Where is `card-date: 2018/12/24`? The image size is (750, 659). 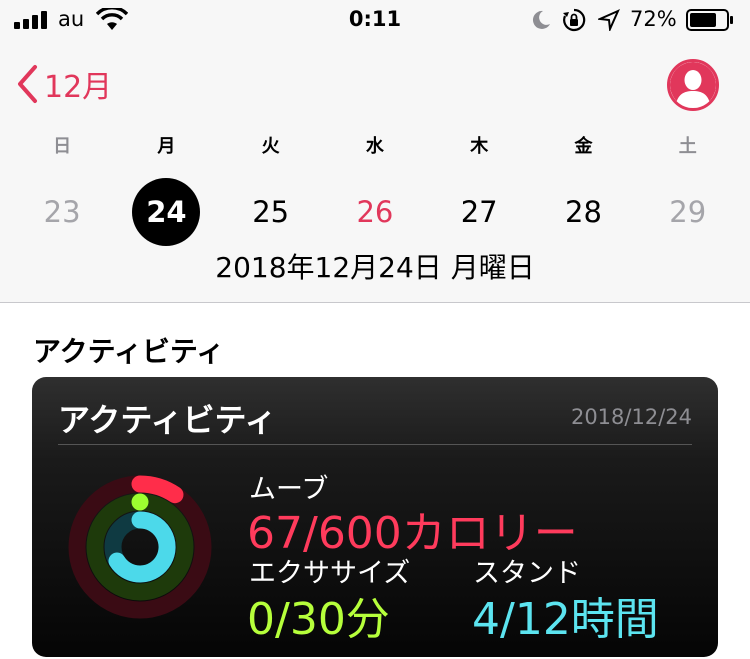 card-date: 2018/12/24 is located at coordinates (631, 417).